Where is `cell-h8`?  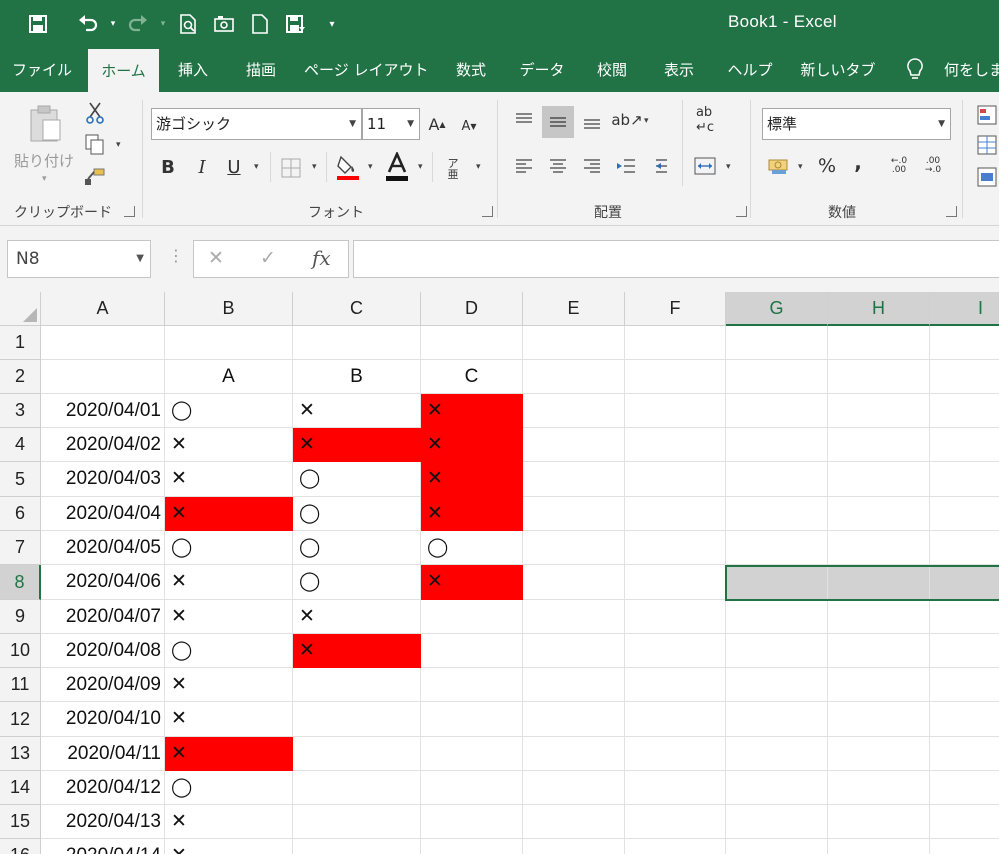 cell-h8 is located at coordinates (879, 582).